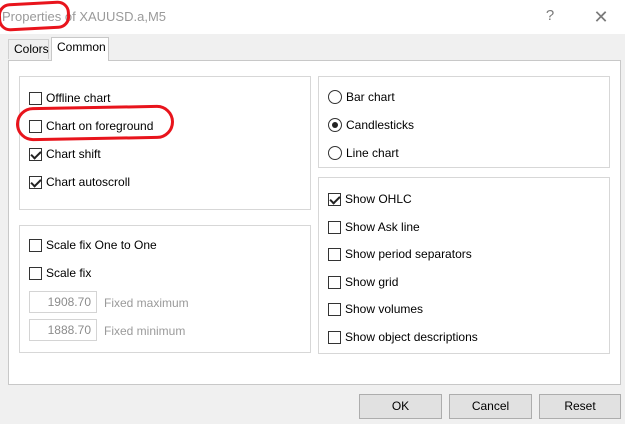  I want to click on show-object-descriptions-option: Show object descriptions, so click(403, 337).